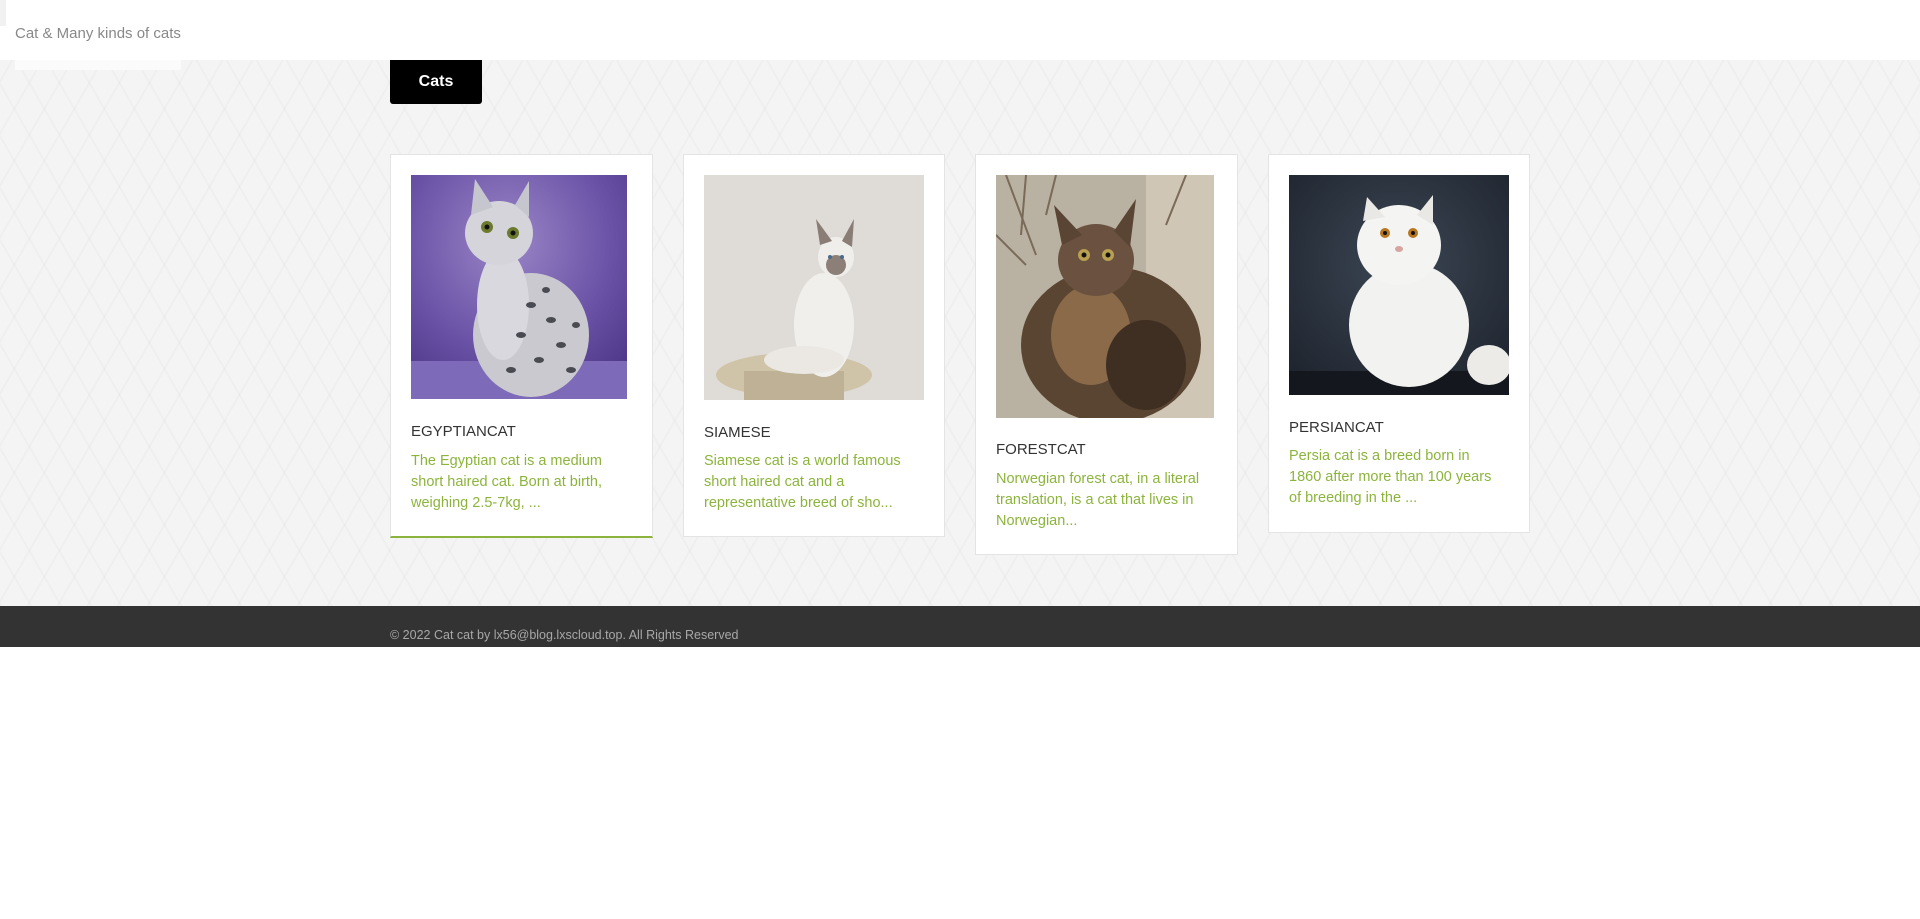 The width and height of the screenshot is (1920, 919). What do you see at coordinates (98, 65) in the screenshot?
I see `title-underlay` at bounding box center [98, 65].